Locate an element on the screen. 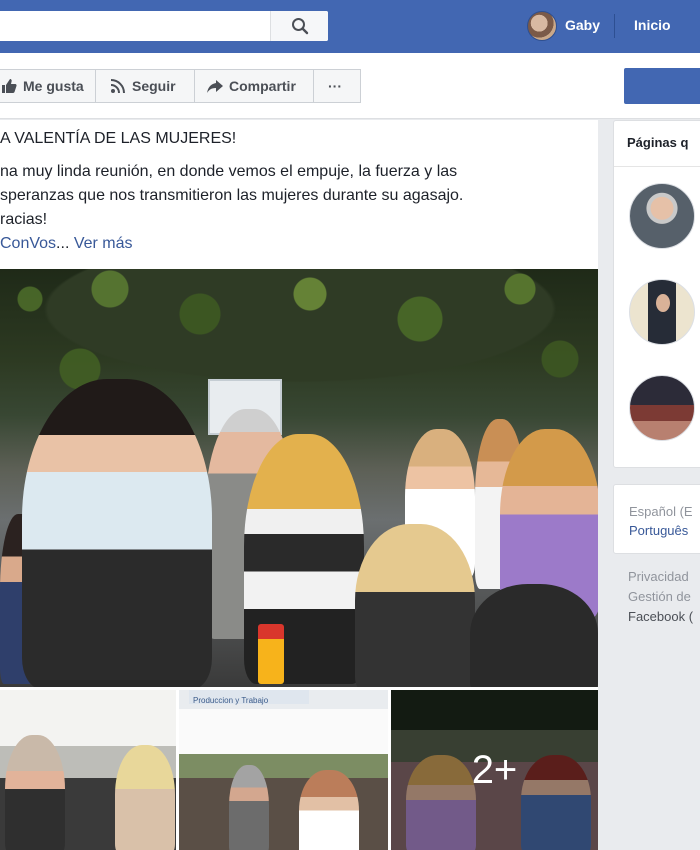 This screenshot has height=850, width=700. search-button is located at coordinates (299, 26).